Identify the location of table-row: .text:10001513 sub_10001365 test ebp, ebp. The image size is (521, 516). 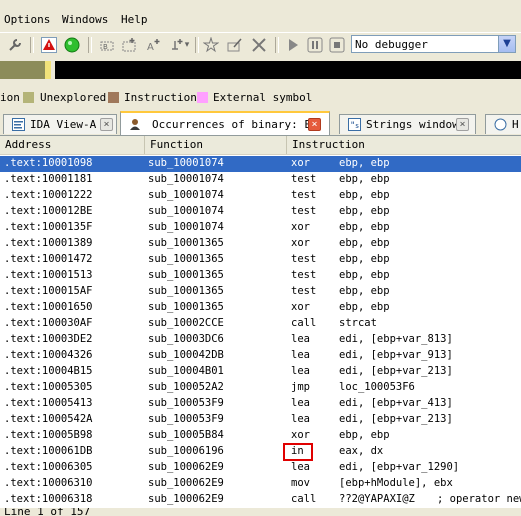
(260, 276).